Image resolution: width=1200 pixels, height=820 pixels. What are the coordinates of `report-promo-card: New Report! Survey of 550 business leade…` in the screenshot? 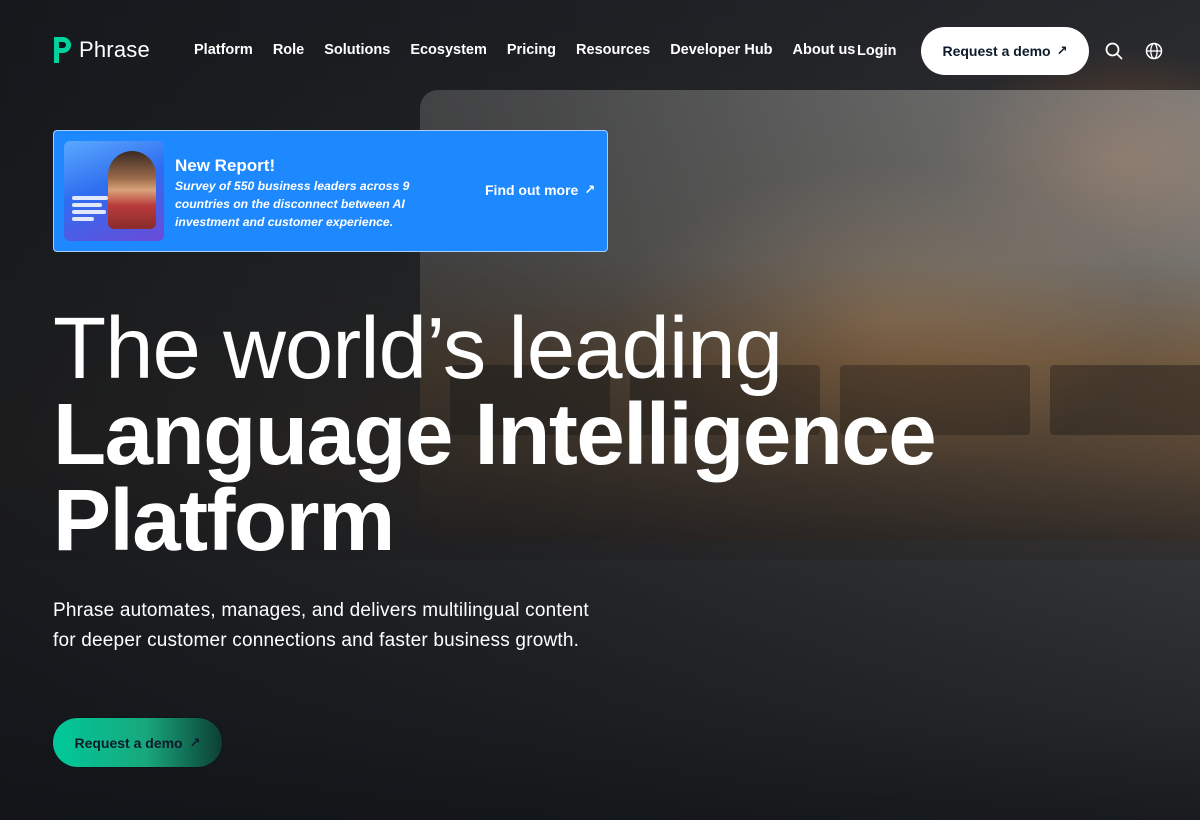 It's located at (330, 191).